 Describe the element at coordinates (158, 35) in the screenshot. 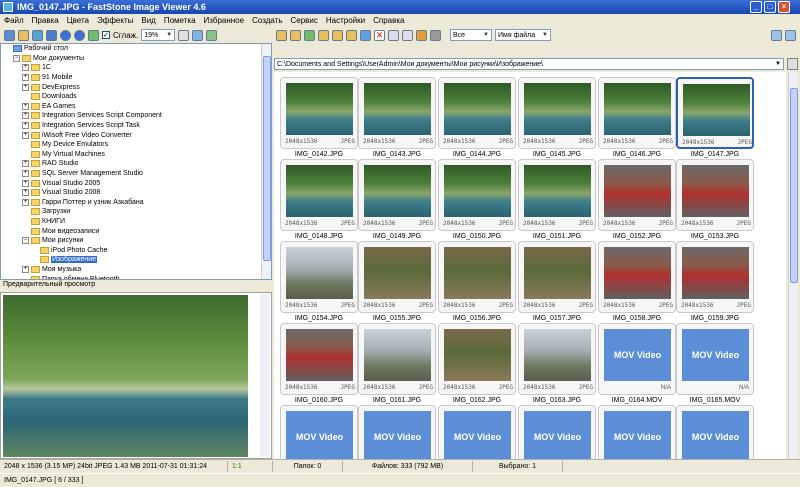

I see `zoom-select: 19% ▼` at that location.